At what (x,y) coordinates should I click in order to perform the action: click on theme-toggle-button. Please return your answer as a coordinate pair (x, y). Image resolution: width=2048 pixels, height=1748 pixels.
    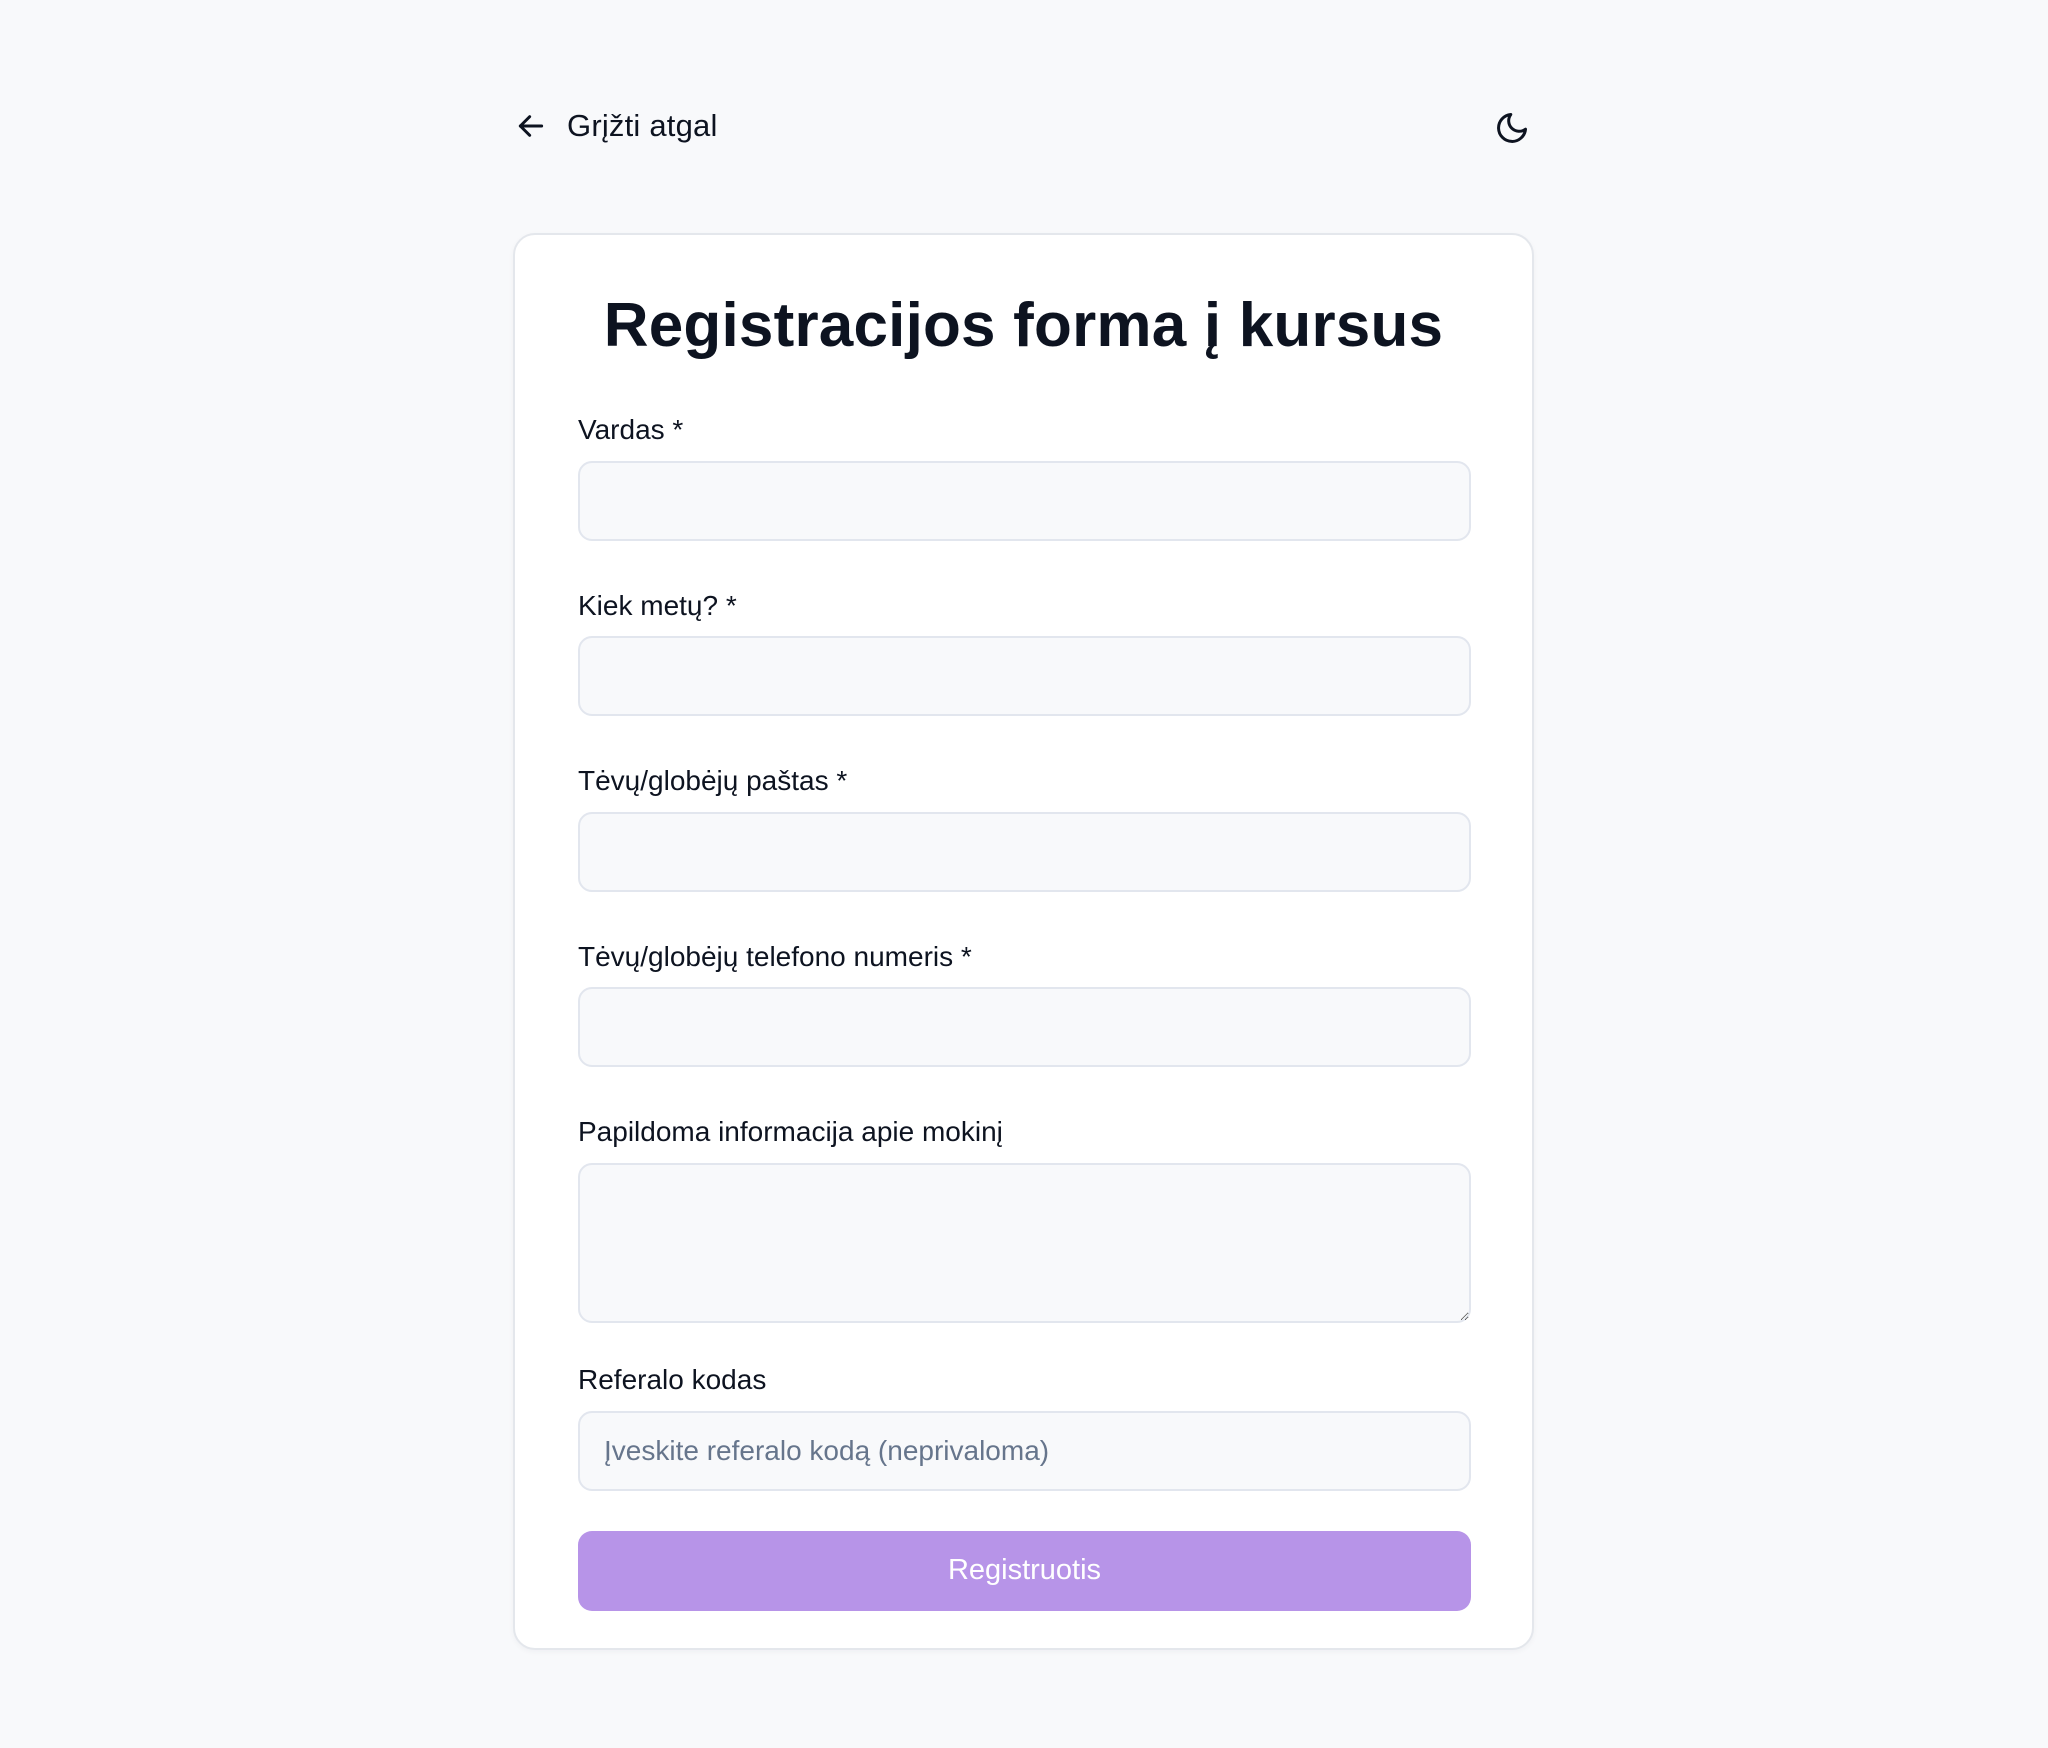
    Looking at the image, I should click on (1512, 130).